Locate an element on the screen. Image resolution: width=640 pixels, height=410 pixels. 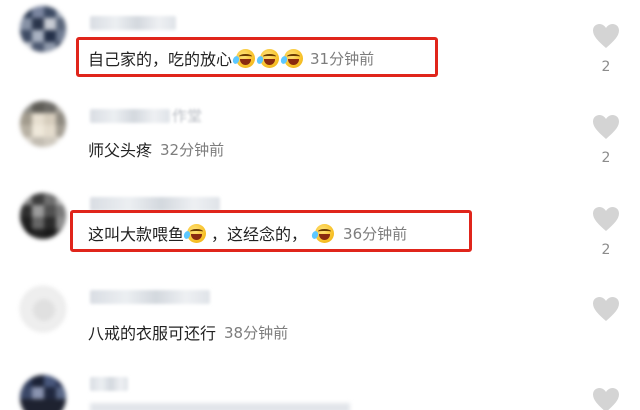
comment-time: 31分钟前 is located at coordinates (342, 58).